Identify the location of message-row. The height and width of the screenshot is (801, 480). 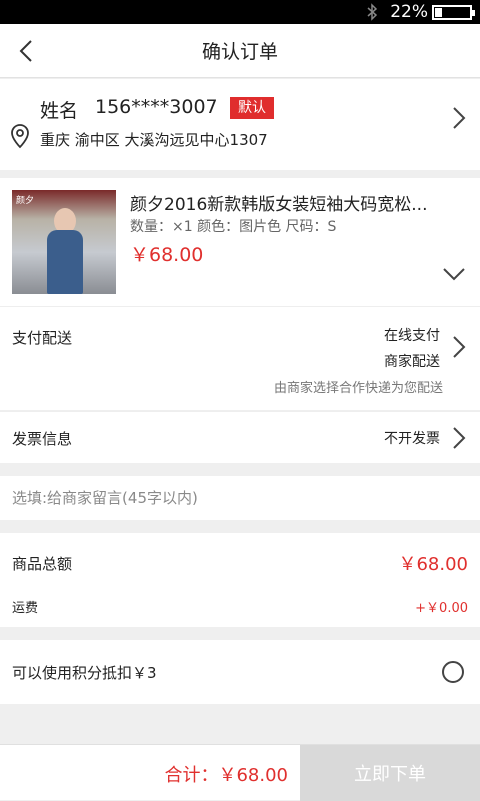
(240, 498).